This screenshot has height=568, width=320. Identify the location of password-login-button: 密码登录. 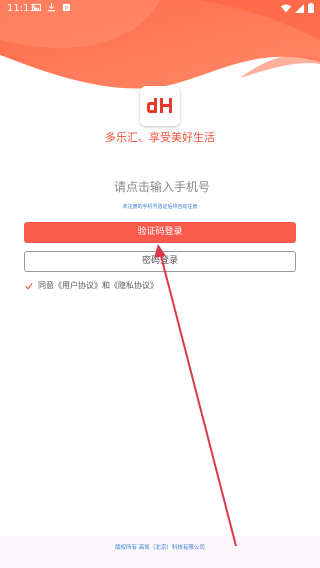
(160, 261).